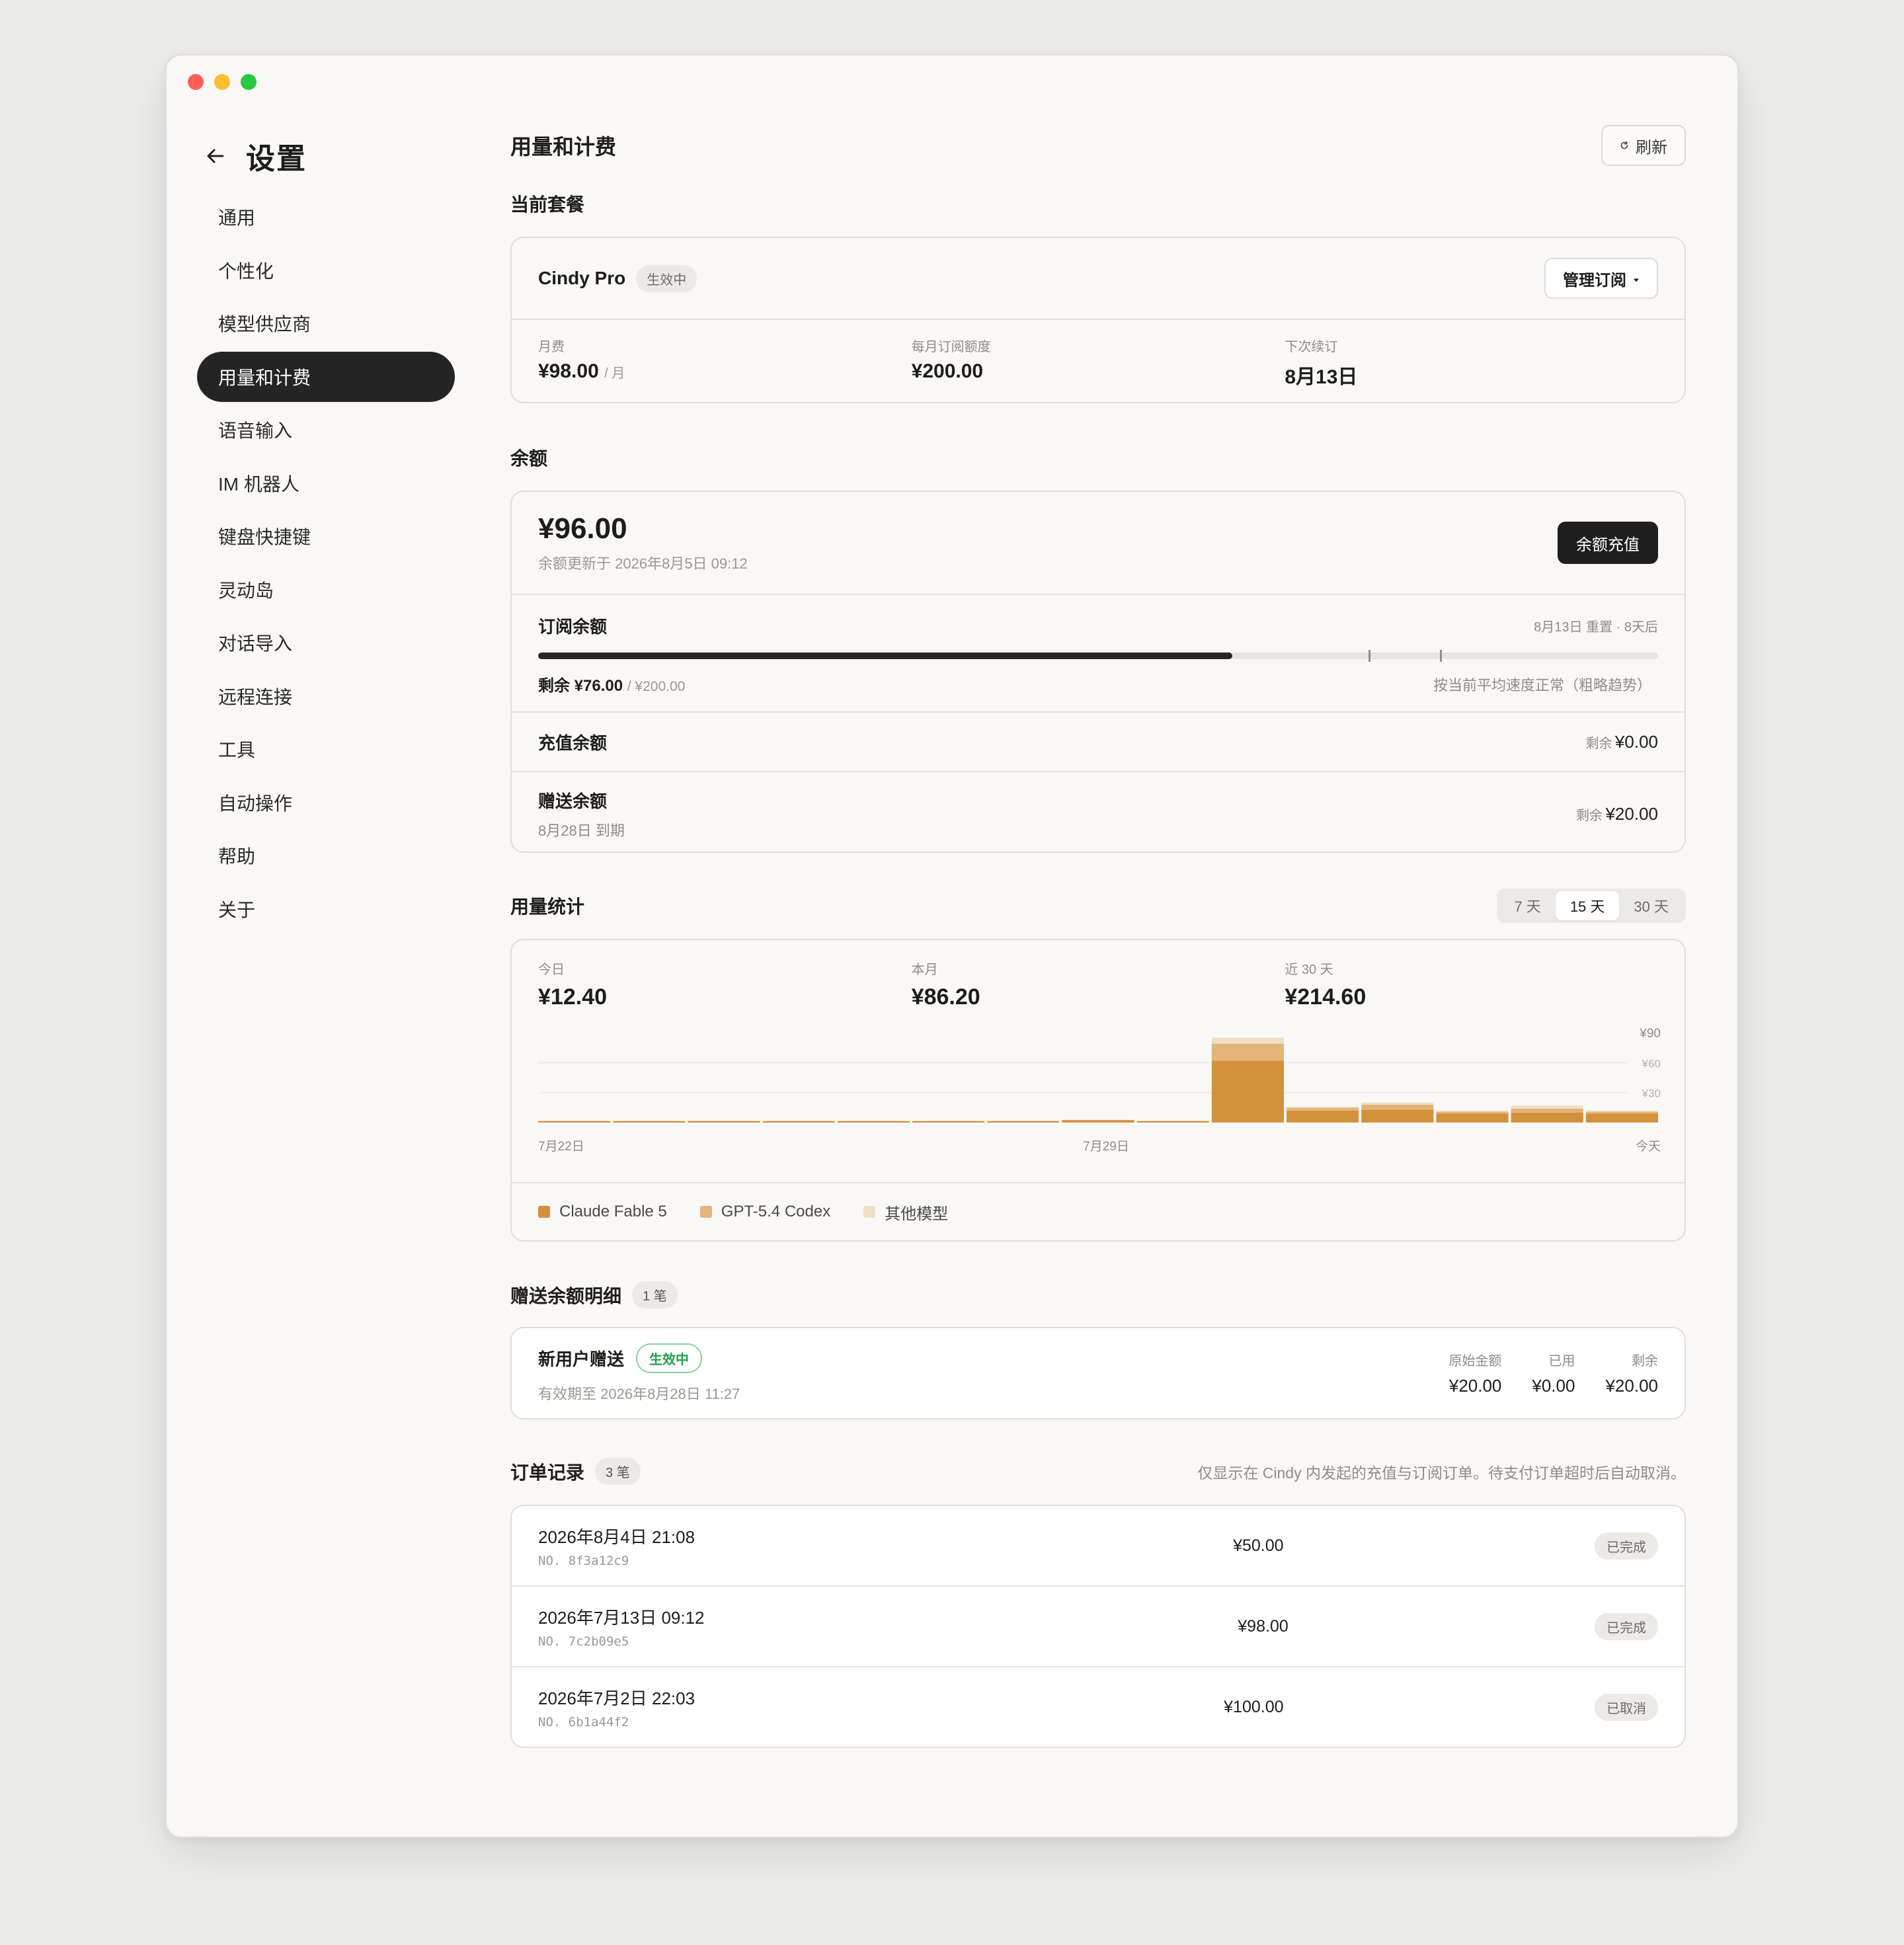 The height and width of the screenshot is (1945, 1904). Describe the element at coordinates (1624, 145) in the screenshot. I see `refresh-icon` at that location.